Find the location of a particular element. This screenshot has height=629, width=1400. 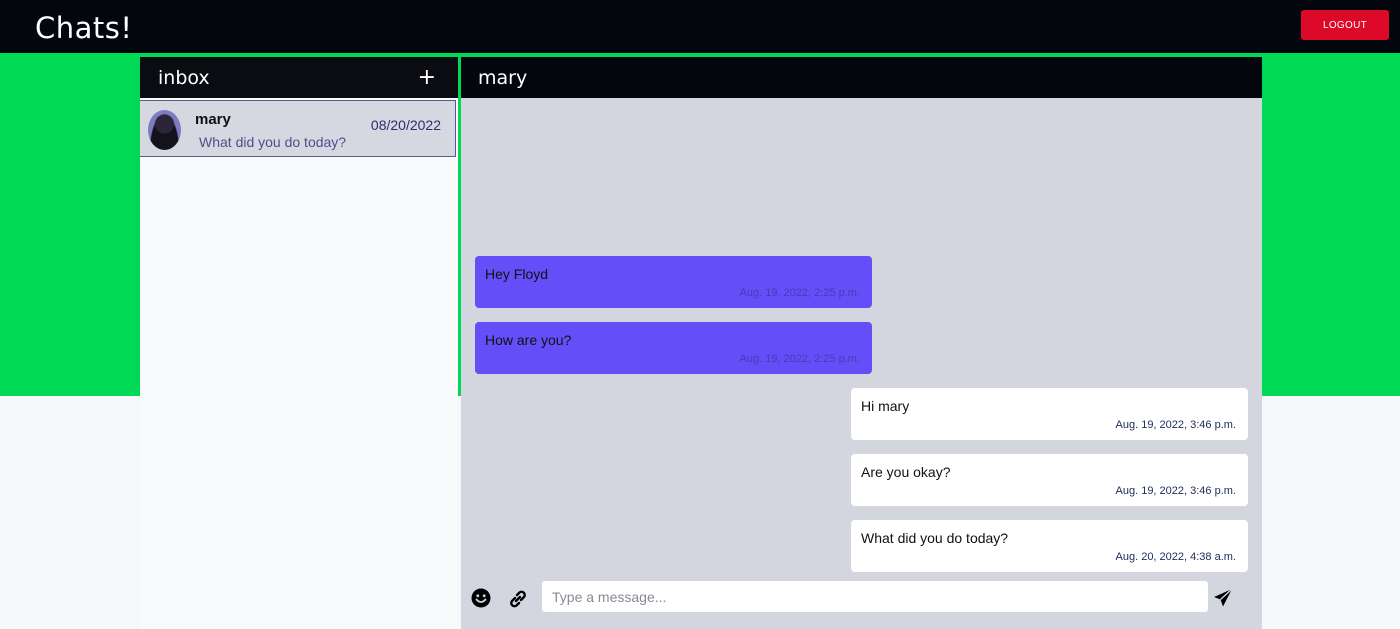

plus-icon: + is located at coordinates (427, 77).